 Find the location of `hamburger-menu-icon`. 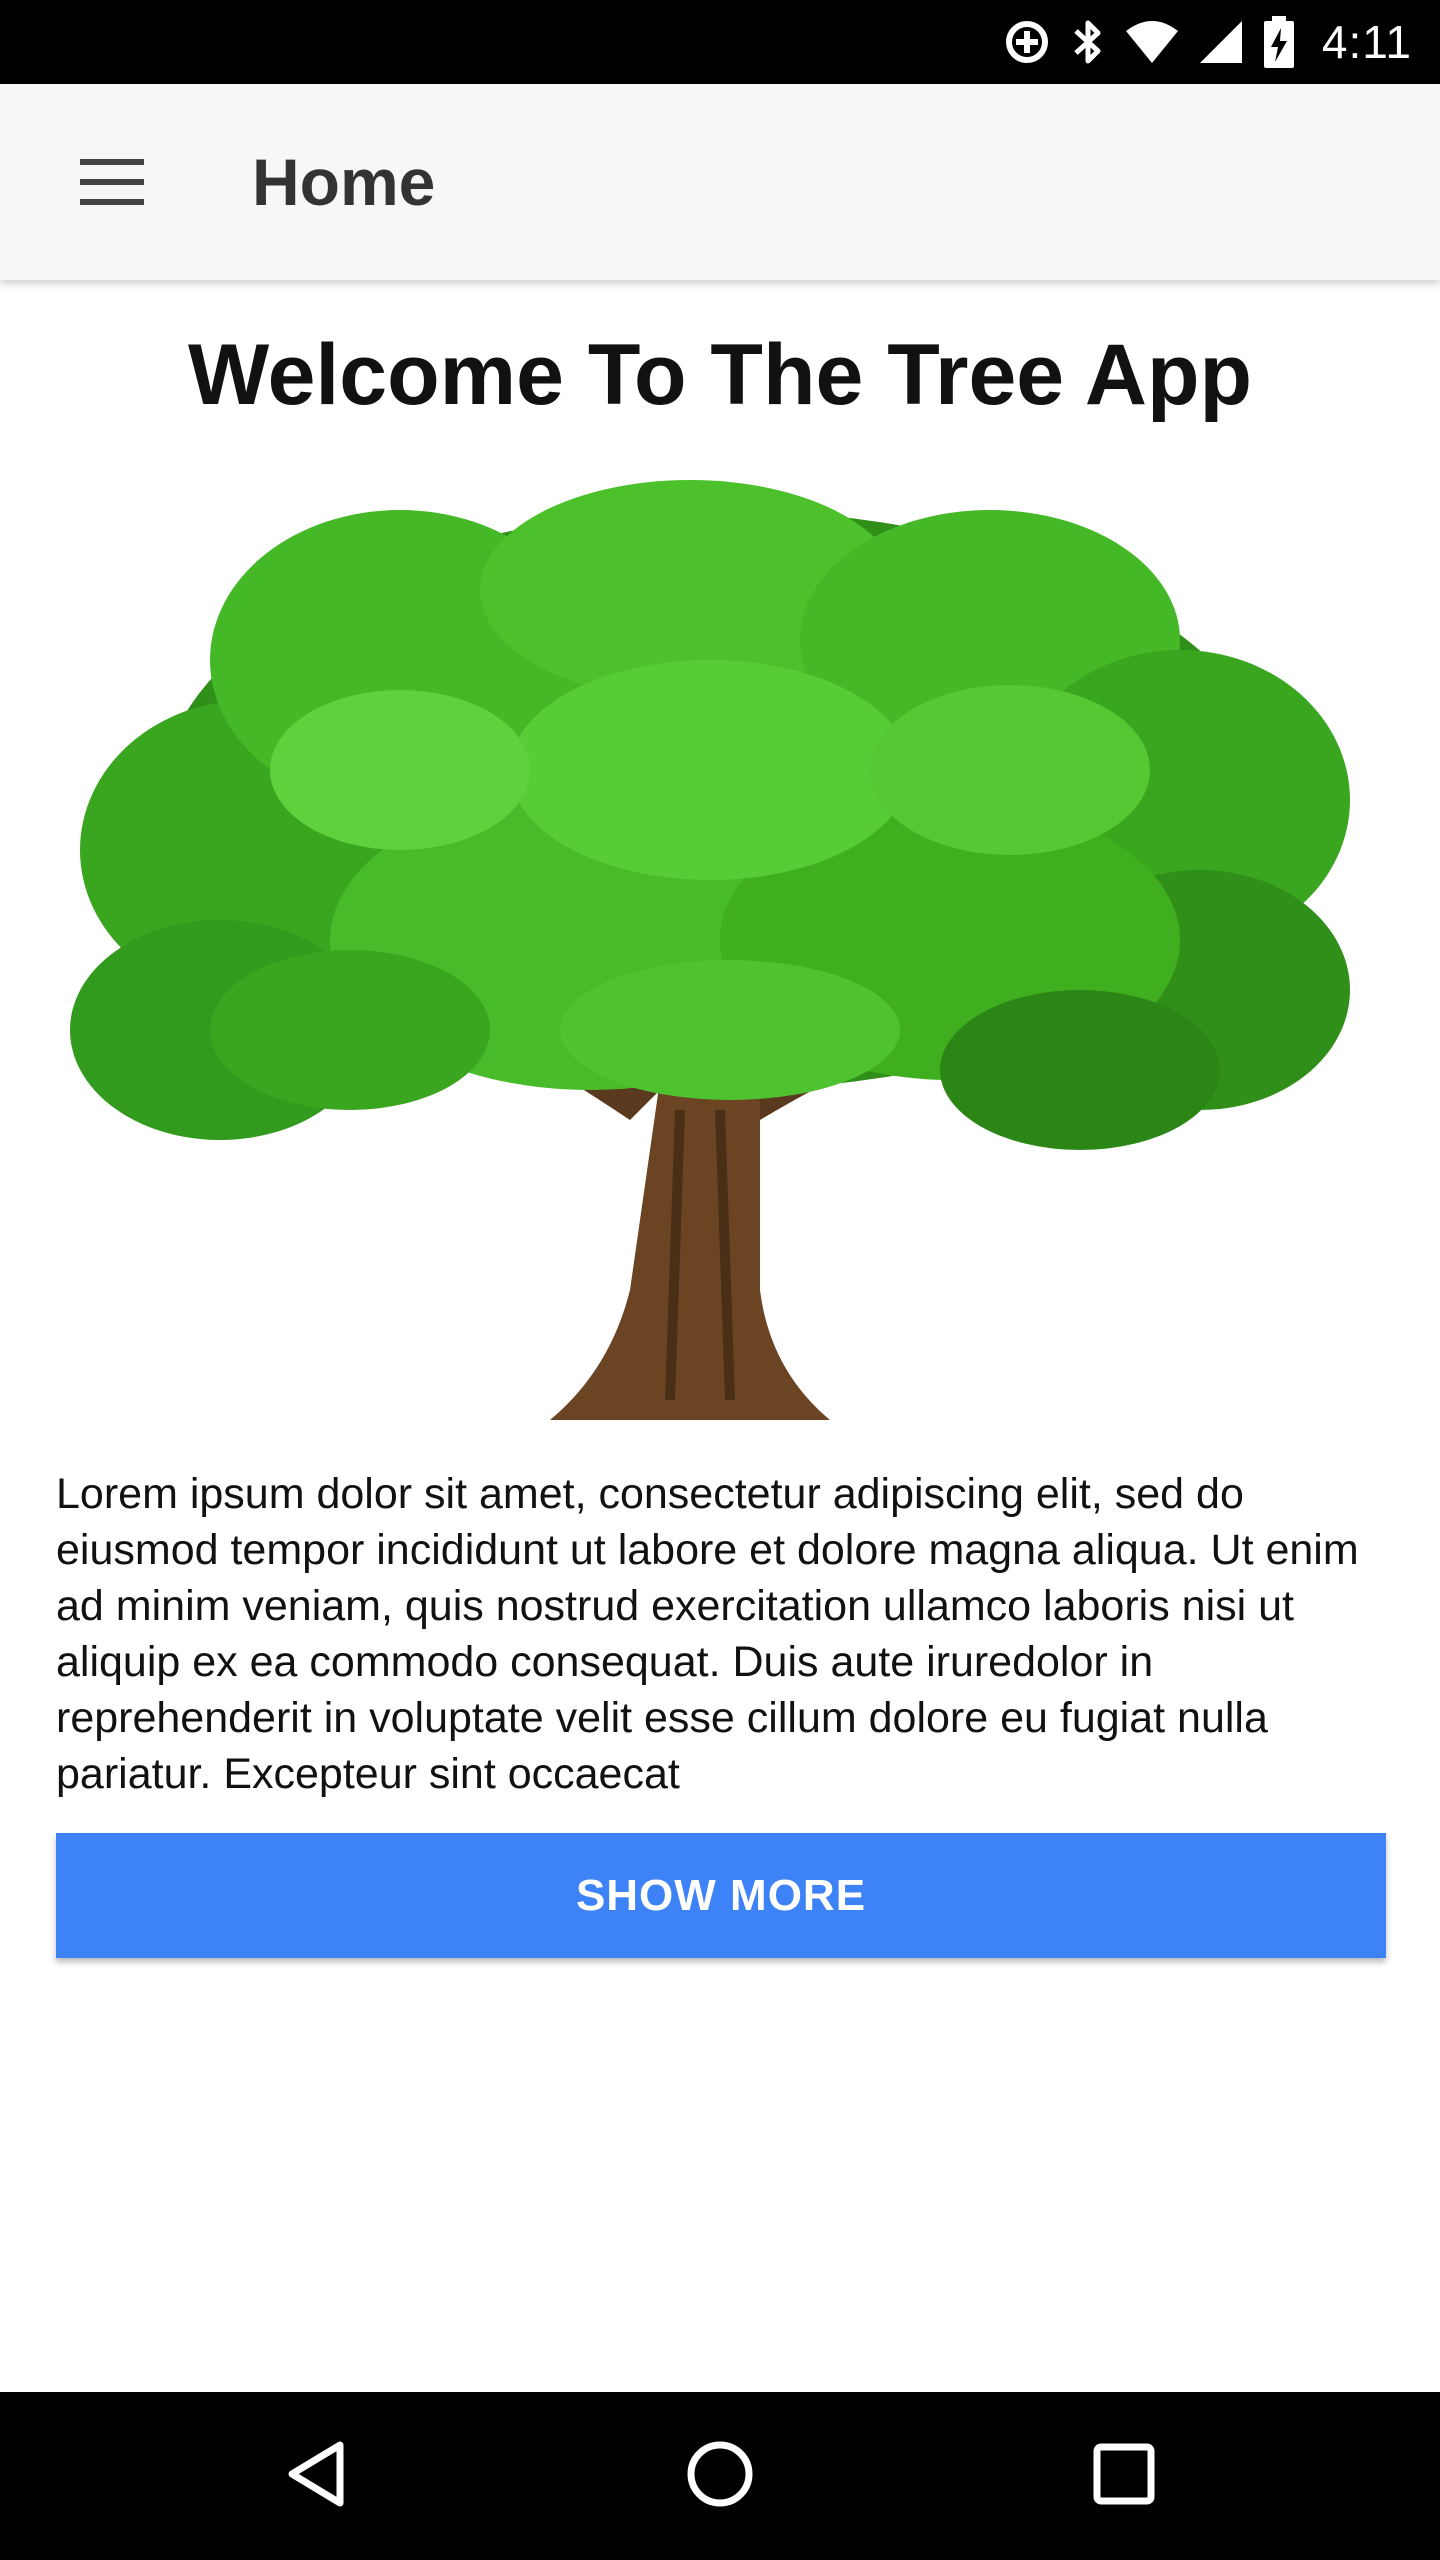

hamburger-menu-icon is located at coordinates (112, 184).